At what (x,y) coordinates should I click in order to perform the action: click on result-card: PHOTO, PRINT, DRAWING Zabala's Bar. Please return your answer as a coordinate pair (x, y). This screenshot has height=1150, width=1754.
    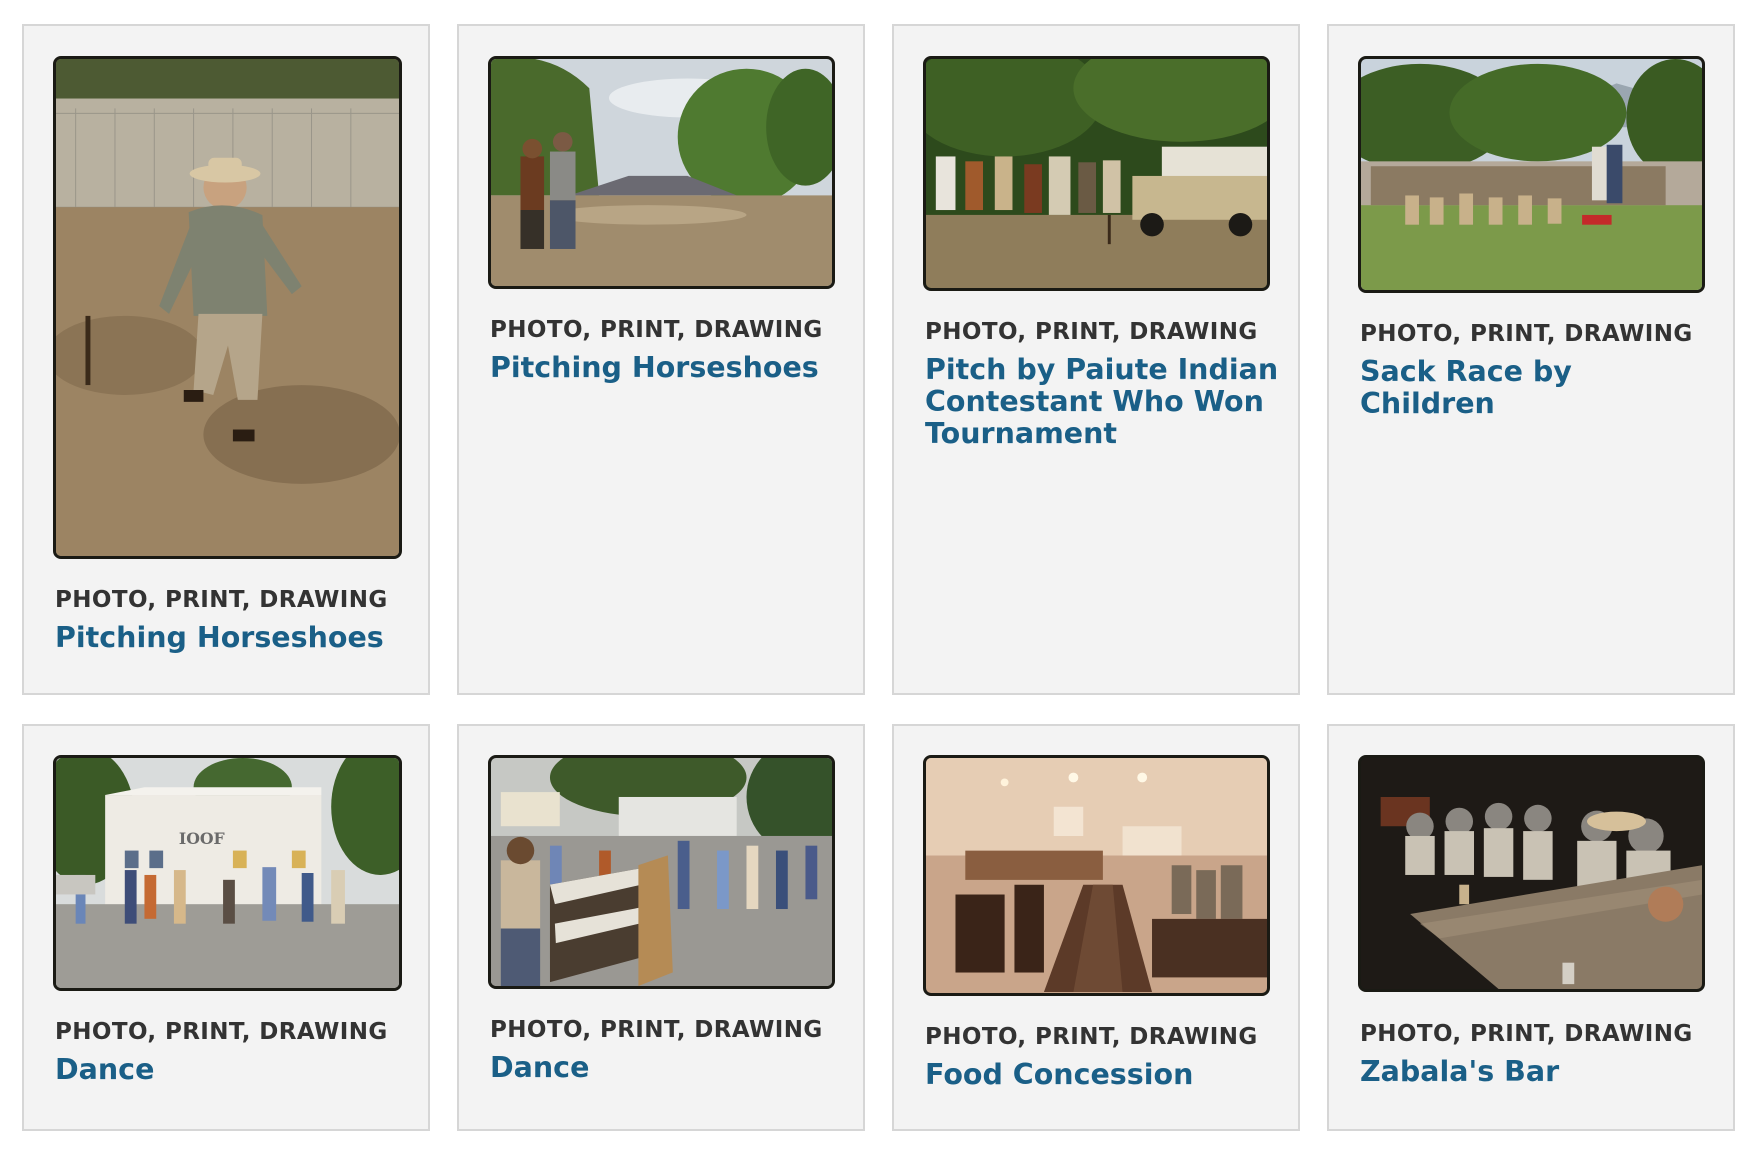
    Looking at the image, I should click on (1531, 927).